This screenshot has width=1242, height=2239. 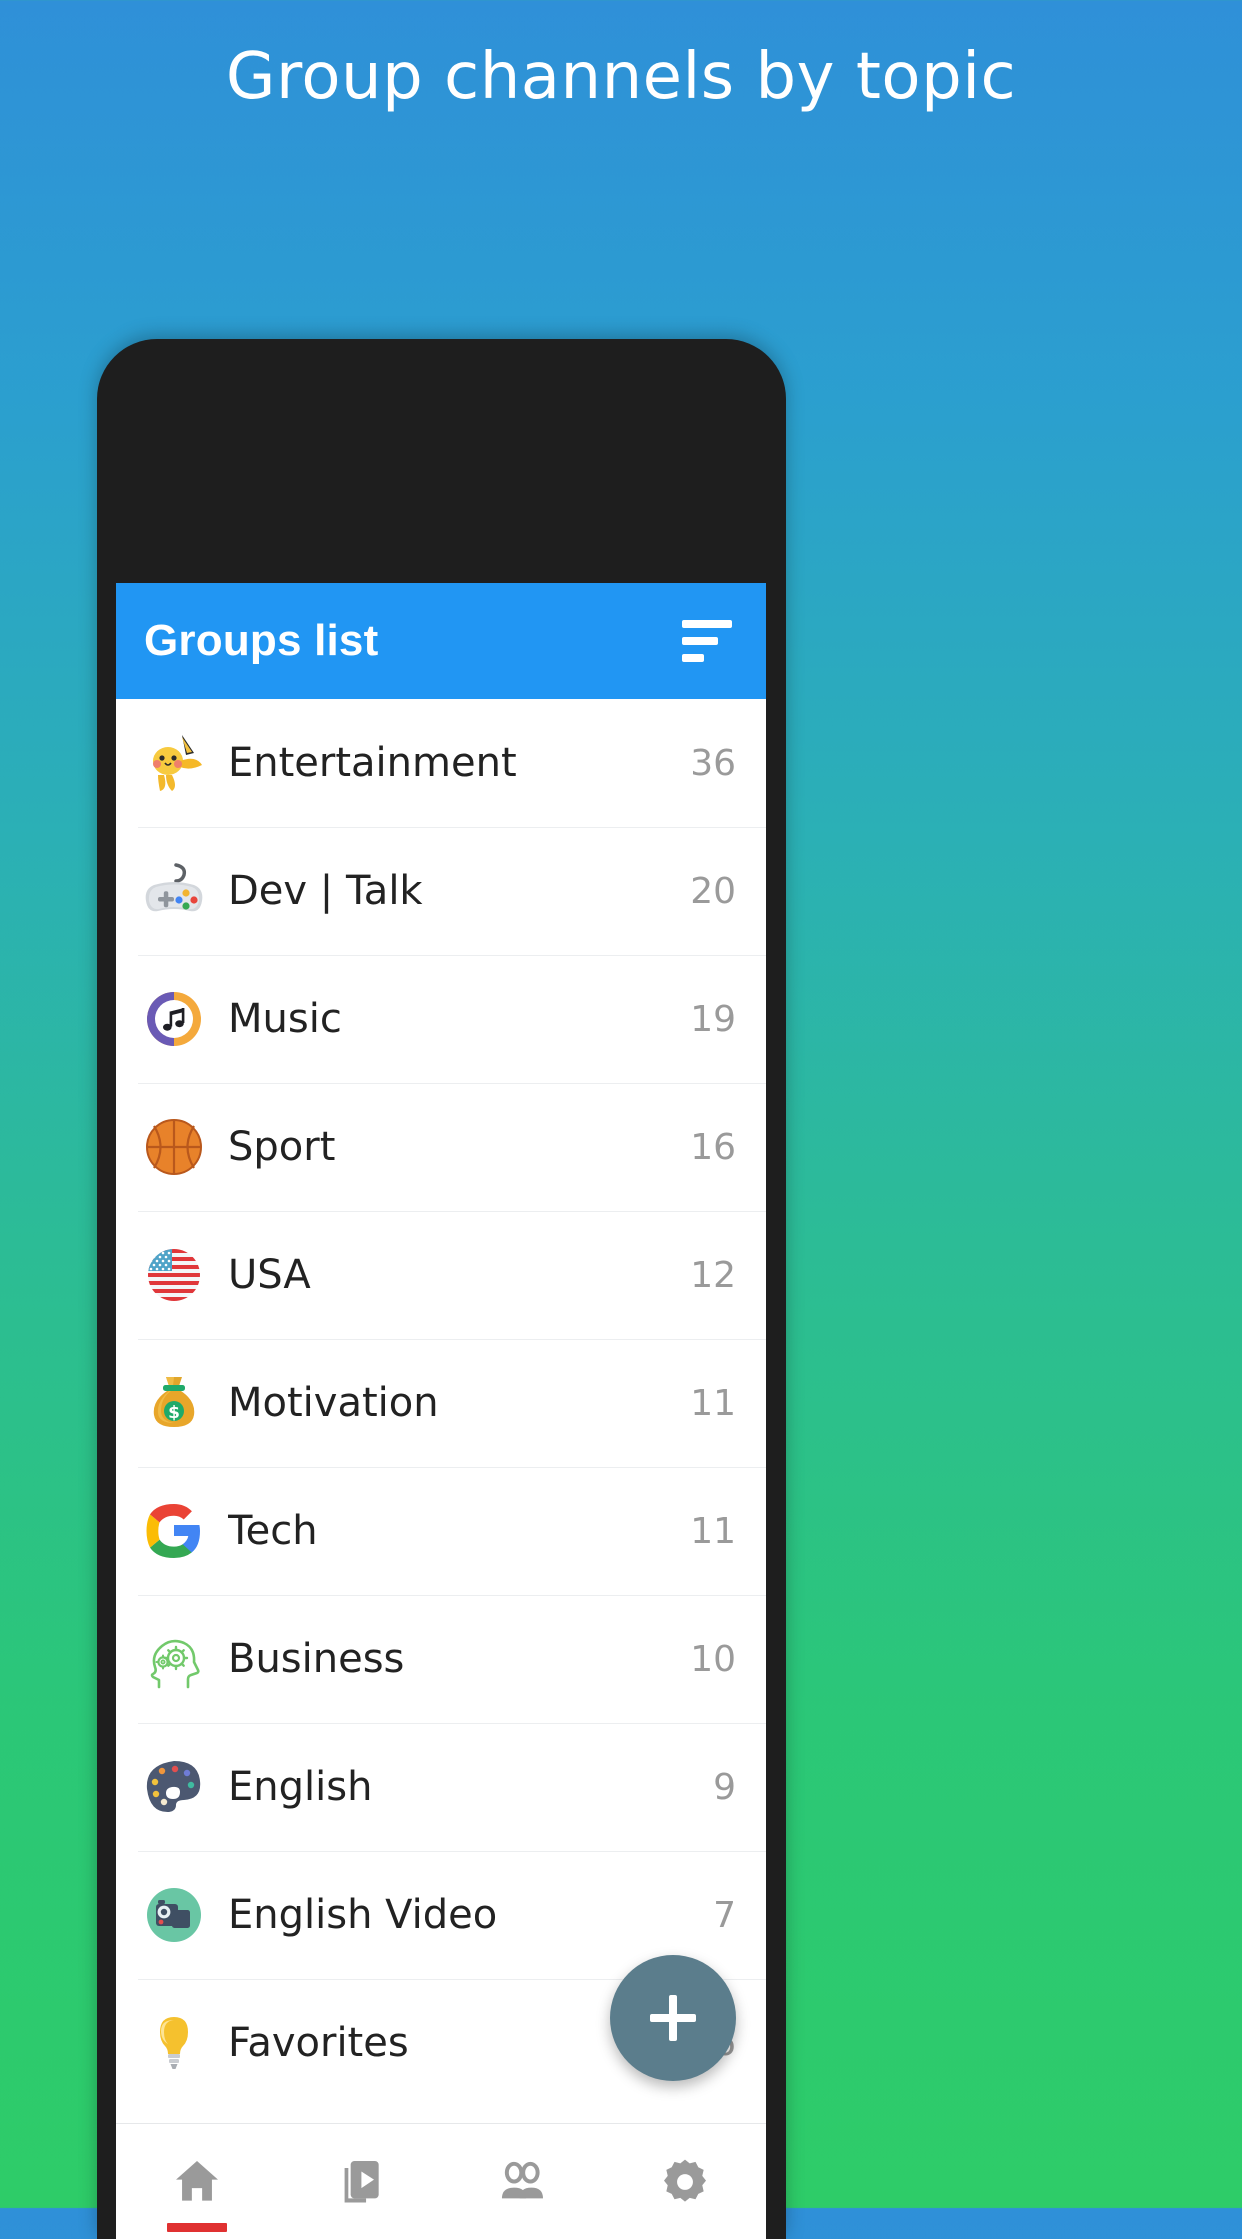 What do you see at coordinates (197, 2227) in the screenshot?
I see `active-tab-indicator` at bounding box center [197, 2227].